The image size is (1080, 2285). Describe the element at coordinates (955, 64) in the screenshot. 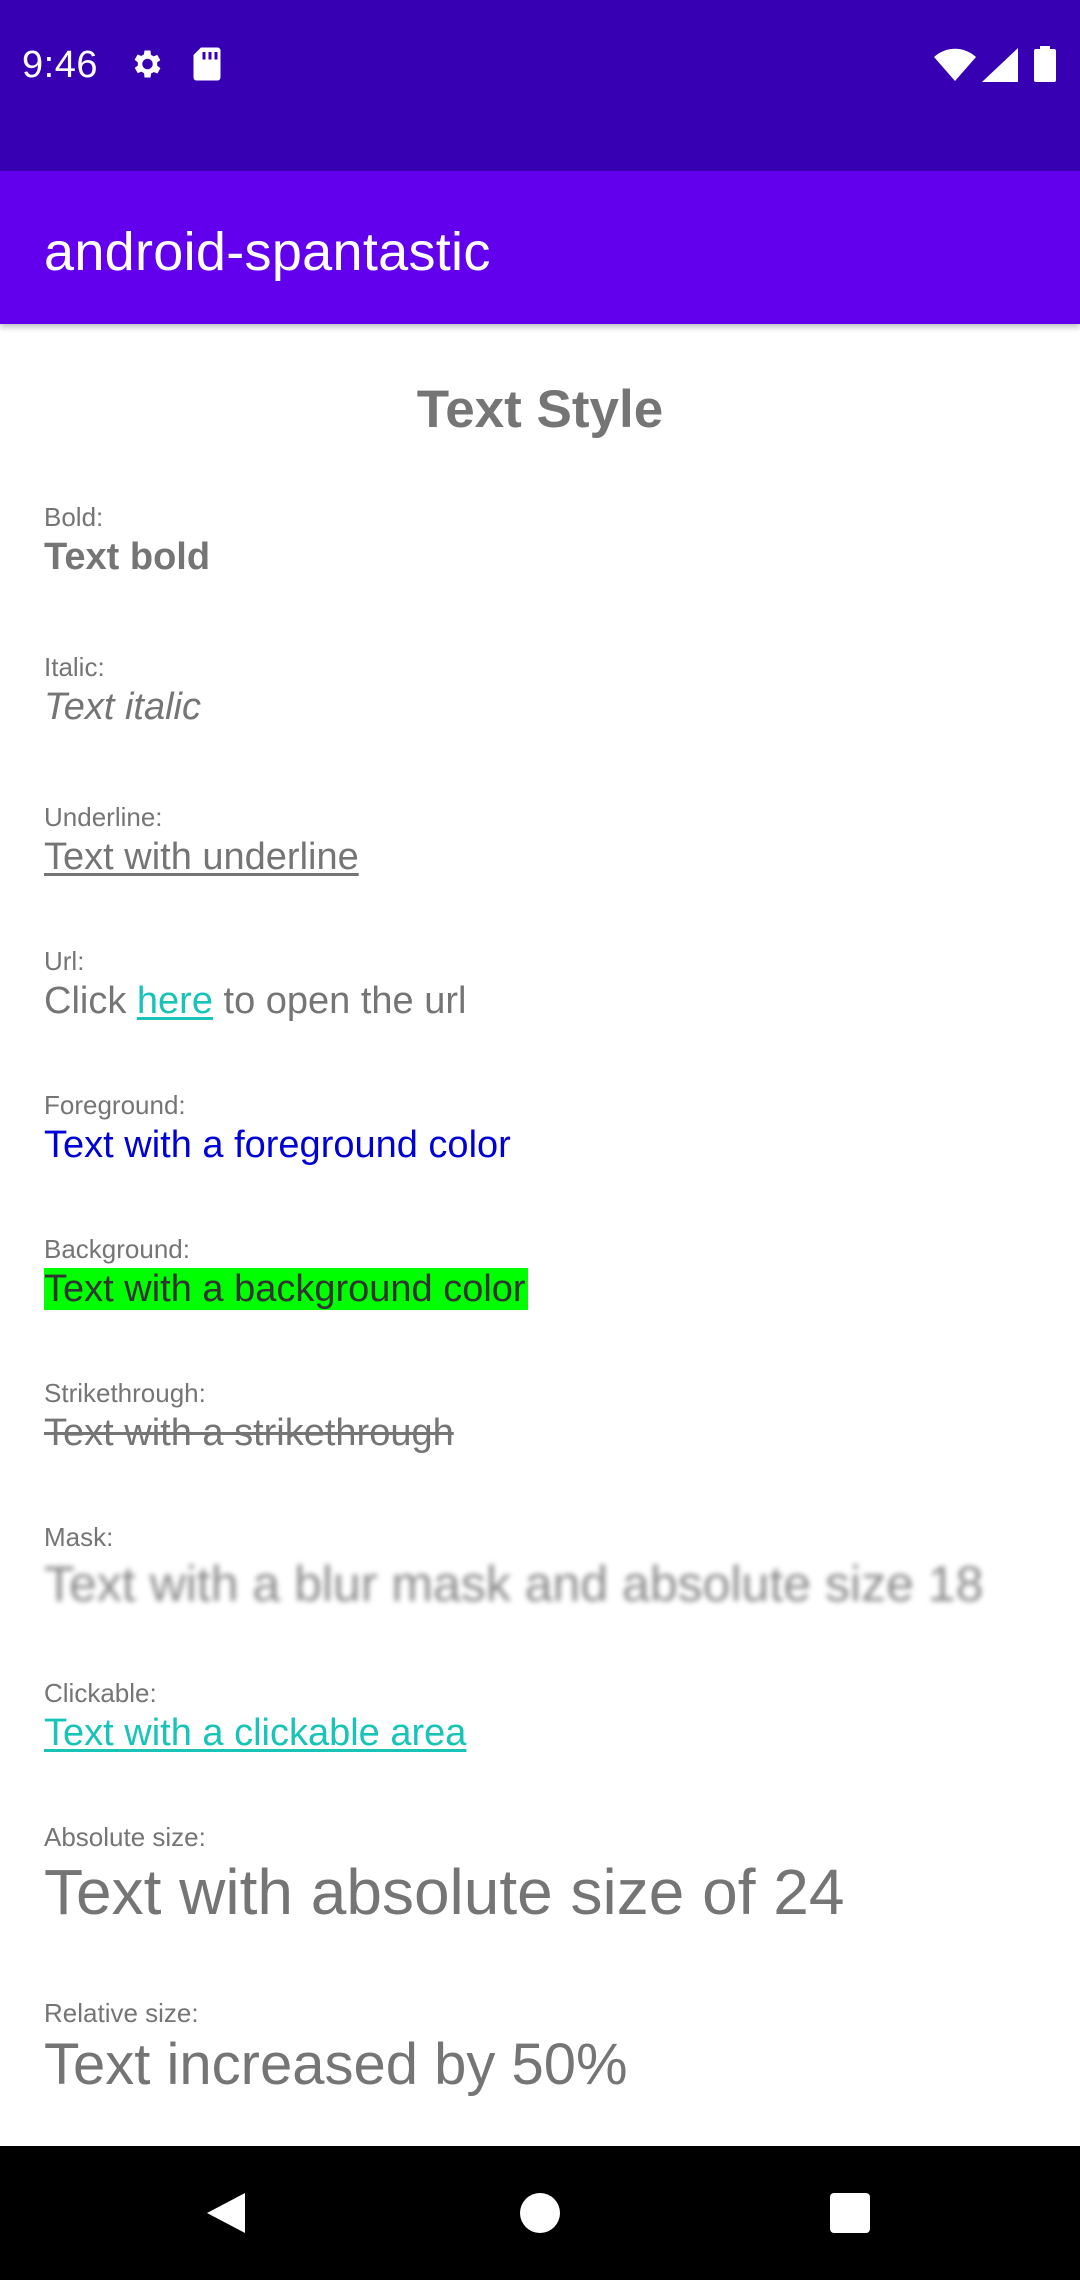

I see `wifi-icon` at that location.